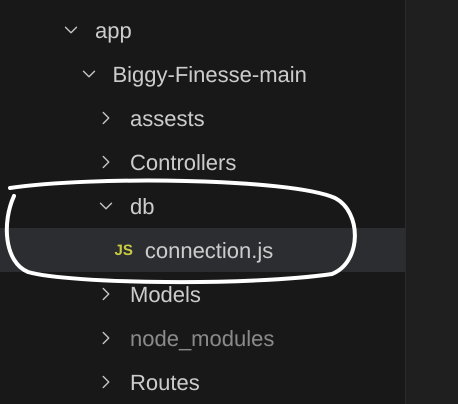 Image resolution: width=458 pixels, height=404 pixels. Describe the element at coordinates (209, 74) in the screenshot. I see `item-label: Biggy-Finesse-main` at that location.